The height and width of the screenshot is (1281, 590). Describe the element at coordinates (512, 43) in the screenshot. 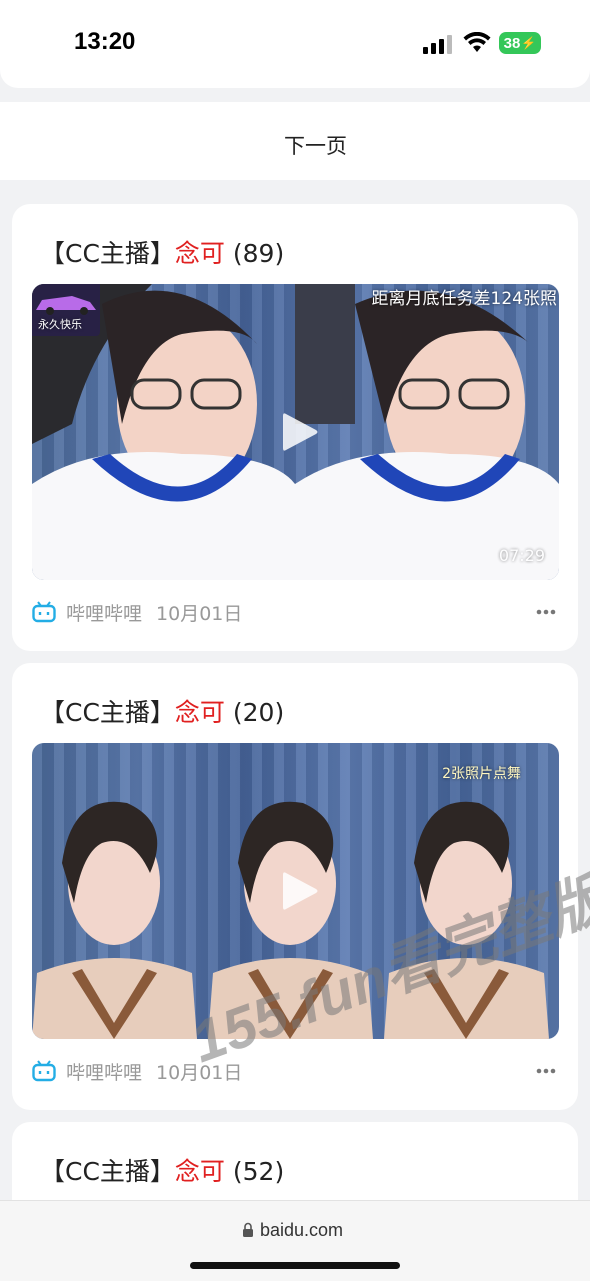

I see `battery-level: 38` at that location.